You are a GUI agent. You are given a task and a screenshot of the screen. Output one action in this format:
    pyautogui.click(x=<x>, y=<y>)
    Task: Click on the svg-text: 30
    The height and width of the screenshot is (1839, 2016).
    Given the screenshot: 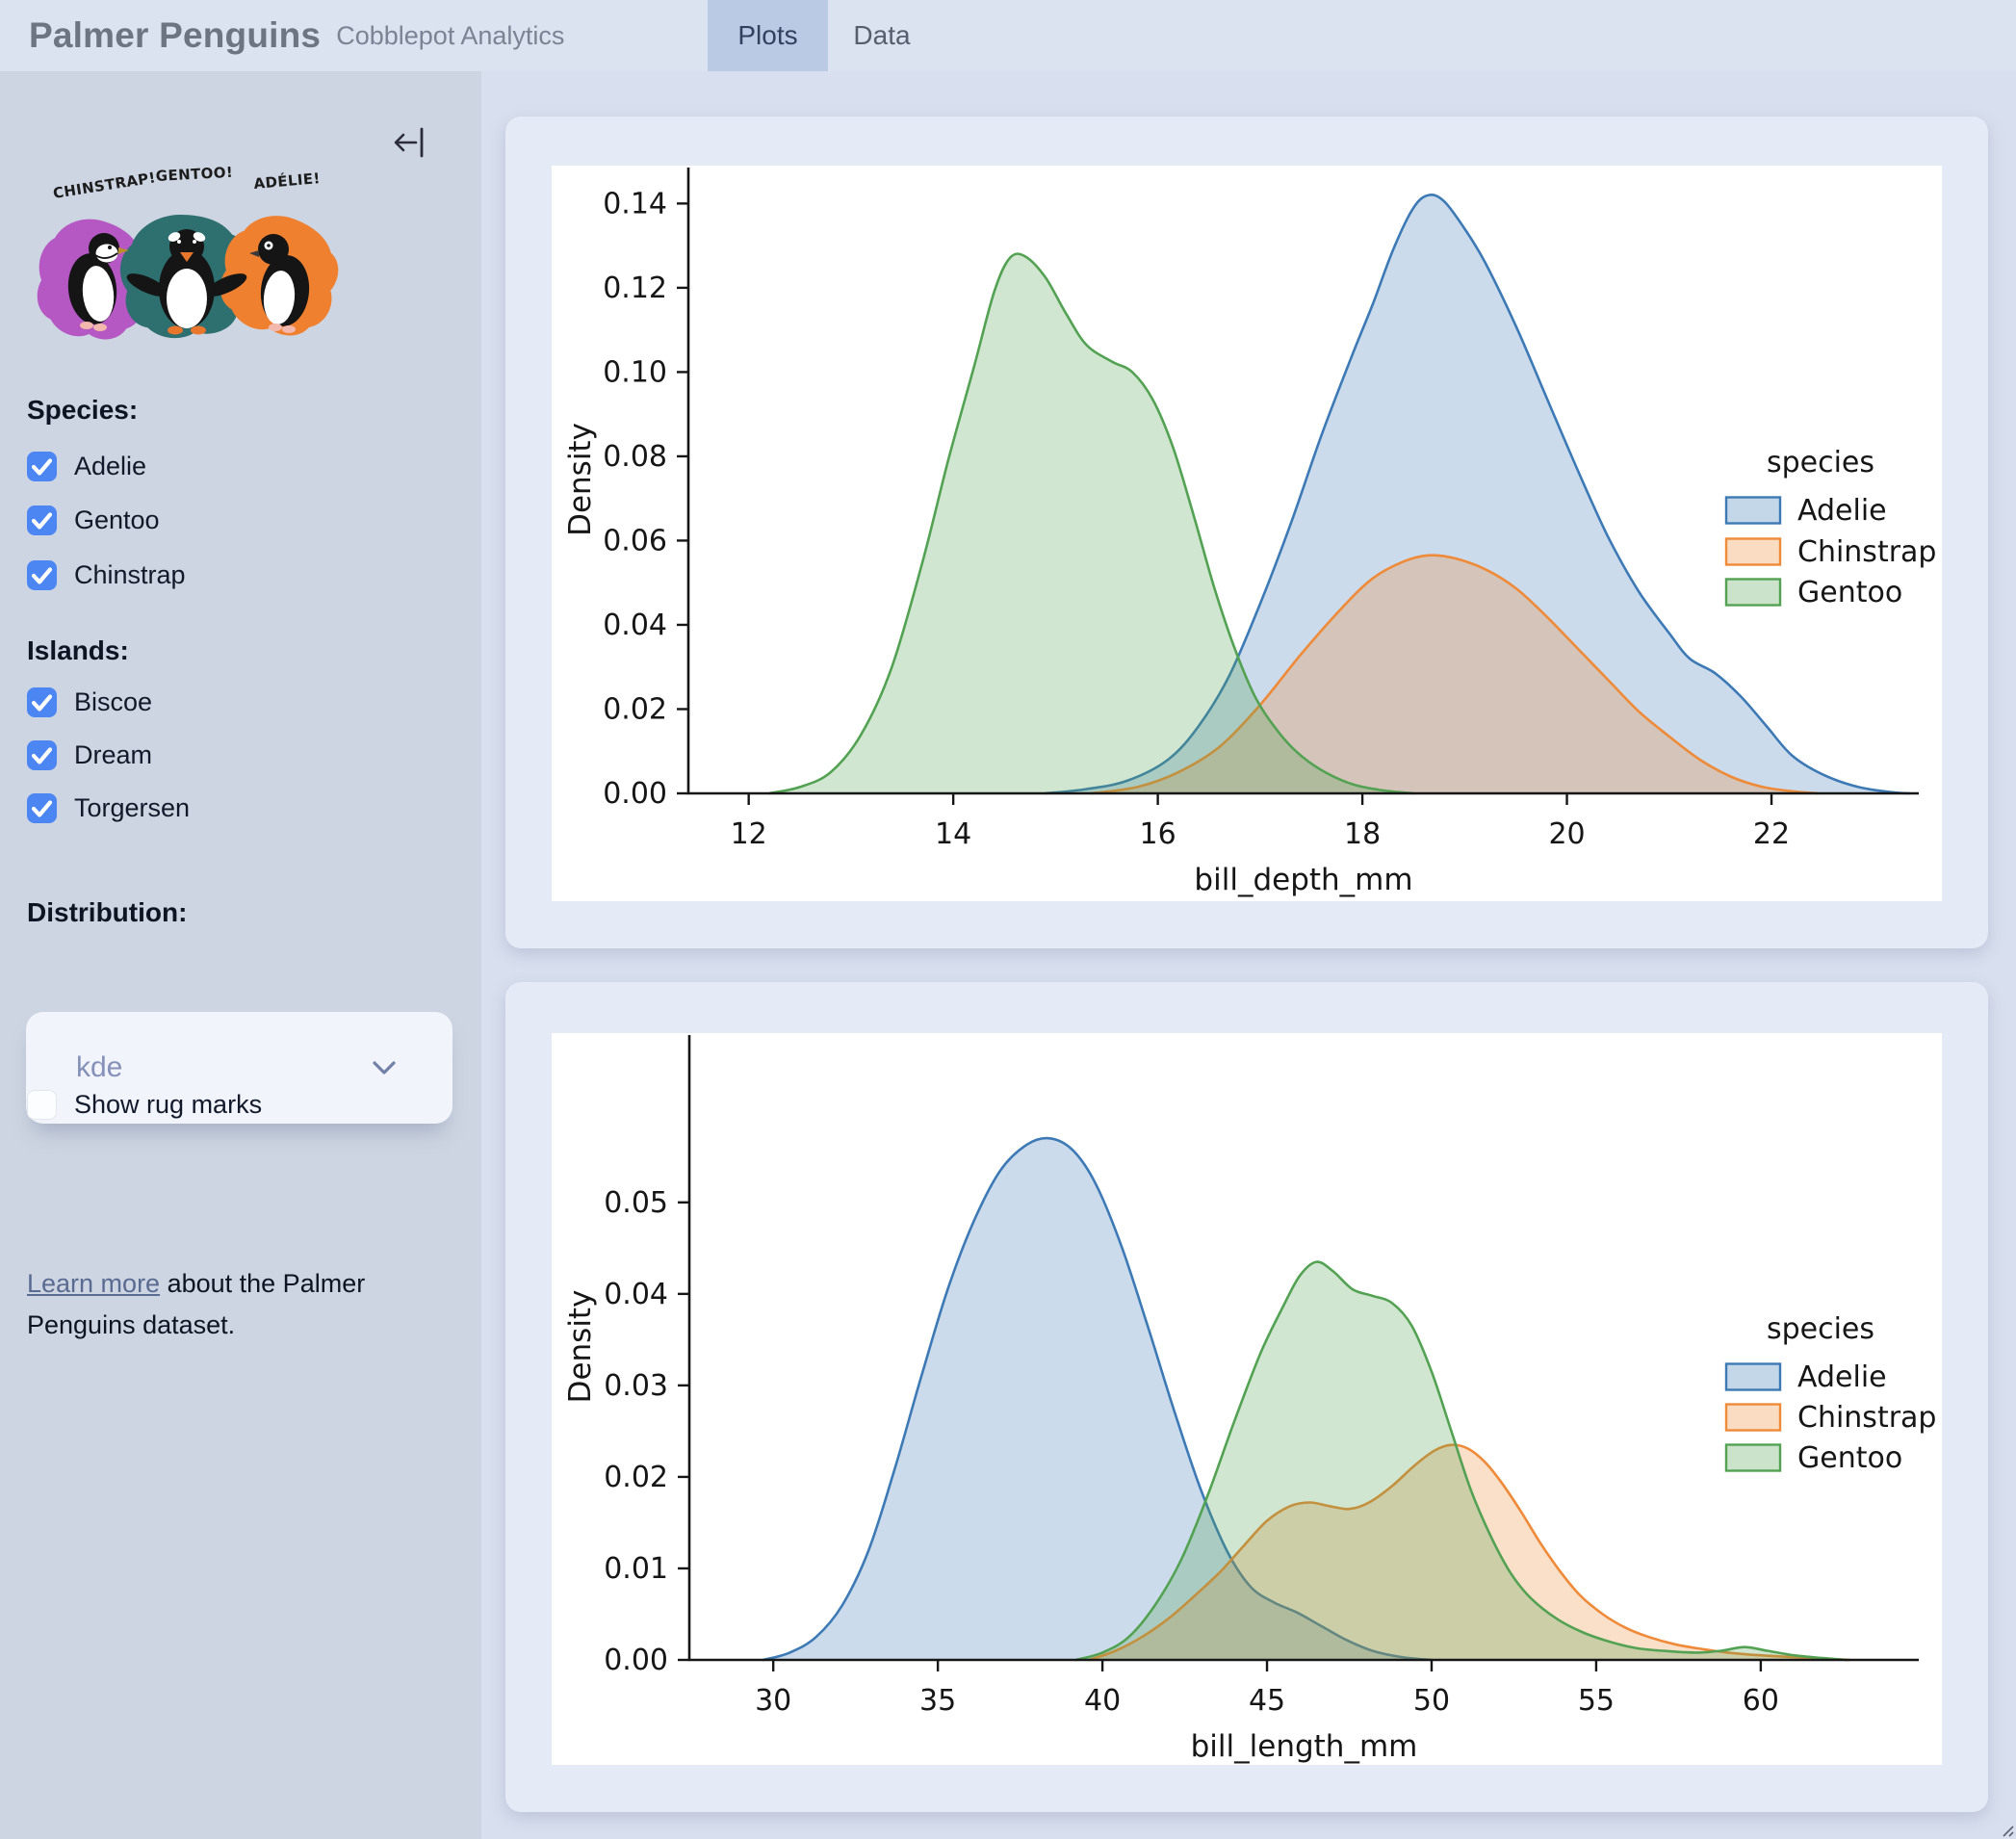 What is the action you would take?
    pyautogui.click(x=773, y=1701)
    